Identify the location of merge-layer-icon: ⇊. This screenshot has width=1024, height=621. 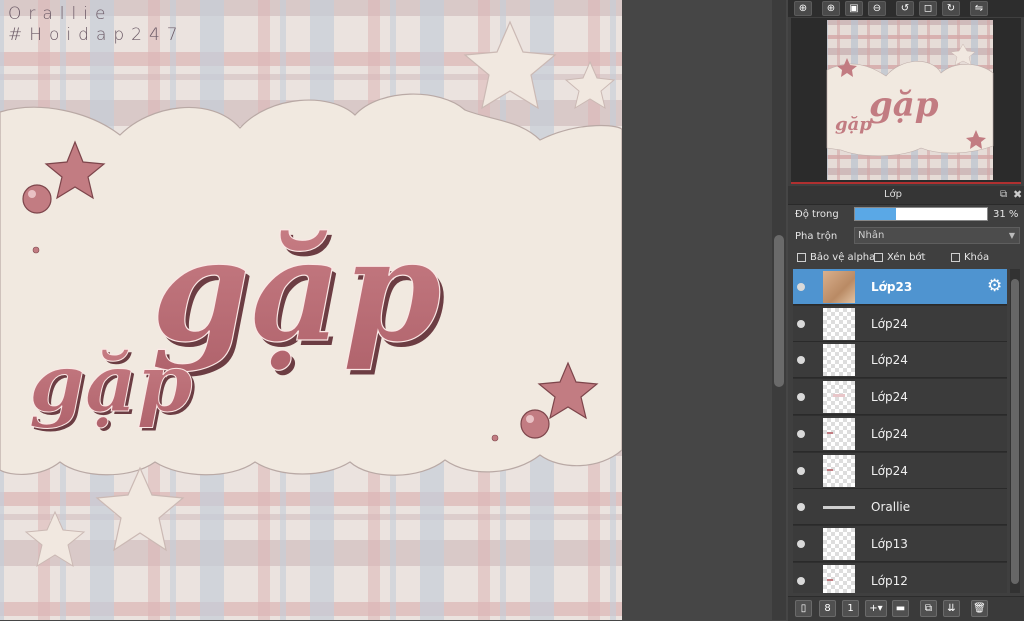
(951, 608).